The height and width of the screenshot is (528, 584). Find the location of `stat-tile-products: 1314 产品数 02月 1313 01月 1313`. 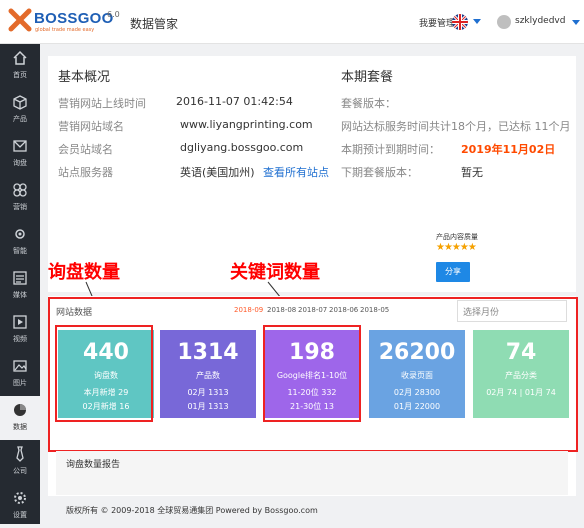

stat-tile-products: 1314 产品数 02月 1313 01月 1313 is located at coordinates (208, 374).